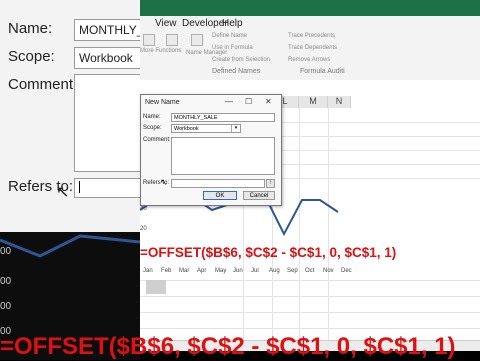 The height and width of the screenshot is (361, 480). Describe the element at coordinates (31, 56) in the screenshot. I see `bg-scope-label: Scope:` at that location.